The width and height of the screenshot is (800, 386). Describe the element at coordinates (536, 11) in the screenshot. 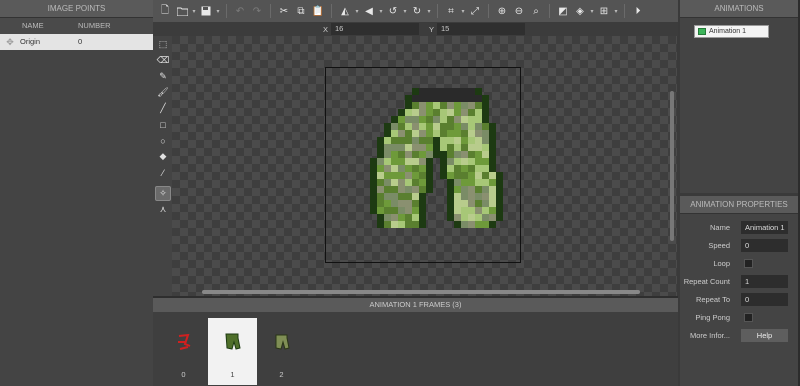

I see `zoom-fit-icon: ⌕` at that location.